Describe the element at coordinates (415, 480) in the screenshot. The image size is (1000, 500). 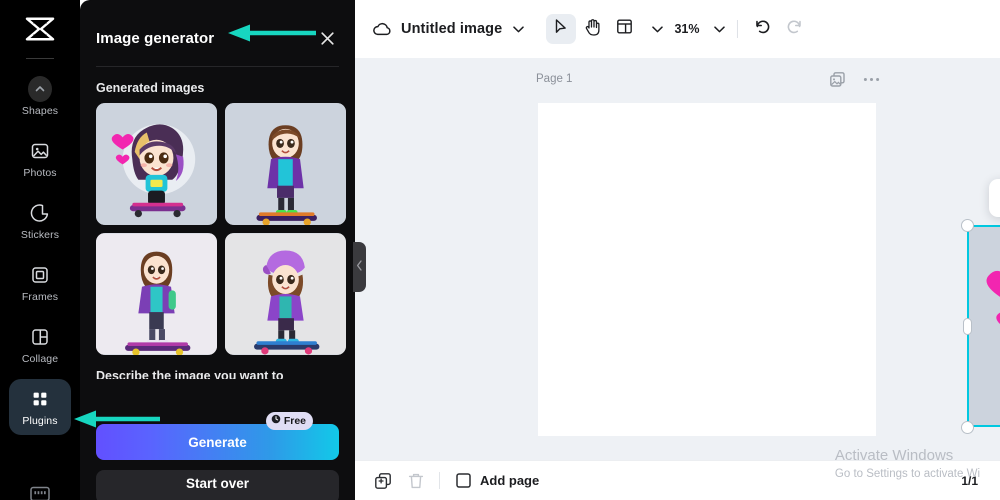
I see `trash-icon` at that location.